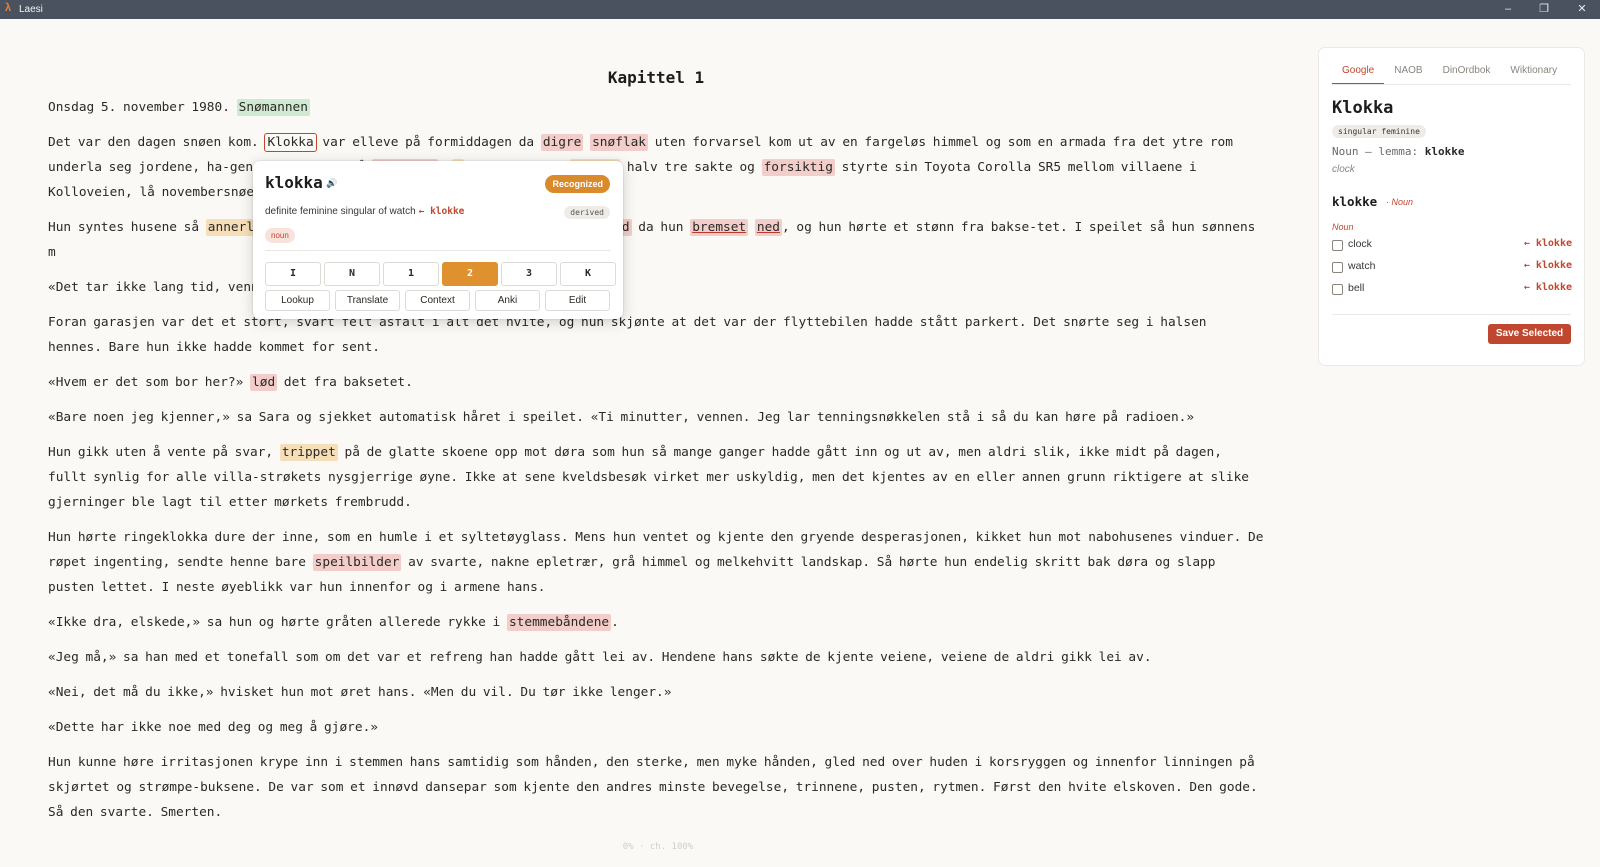 Image resolution: width=1600 pixels, height=867 pixels. What do you see at coordinates (293, 274) in the screenshot?
I see `level-button-i: I` at bounding box center [293, 274].